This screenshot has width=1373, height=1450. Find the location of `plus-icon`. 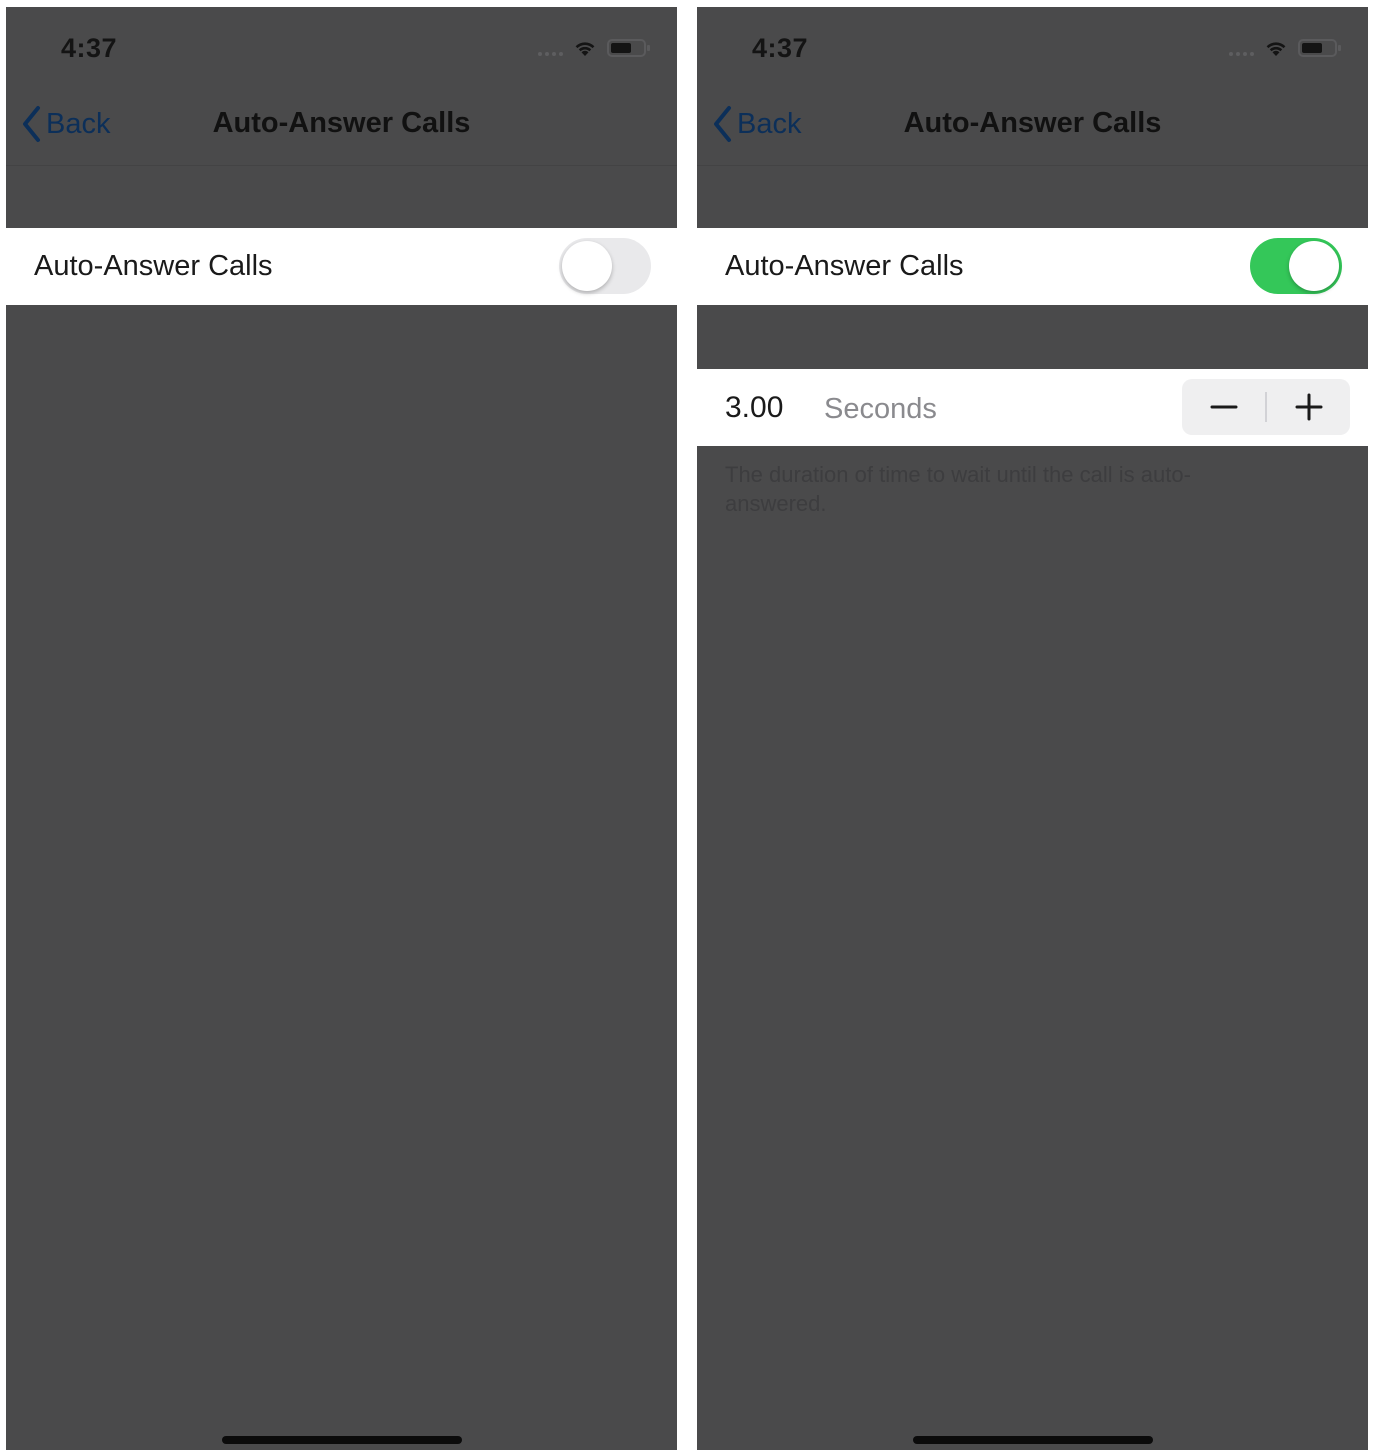

plus-icon is located at coordinates (1308, 407).